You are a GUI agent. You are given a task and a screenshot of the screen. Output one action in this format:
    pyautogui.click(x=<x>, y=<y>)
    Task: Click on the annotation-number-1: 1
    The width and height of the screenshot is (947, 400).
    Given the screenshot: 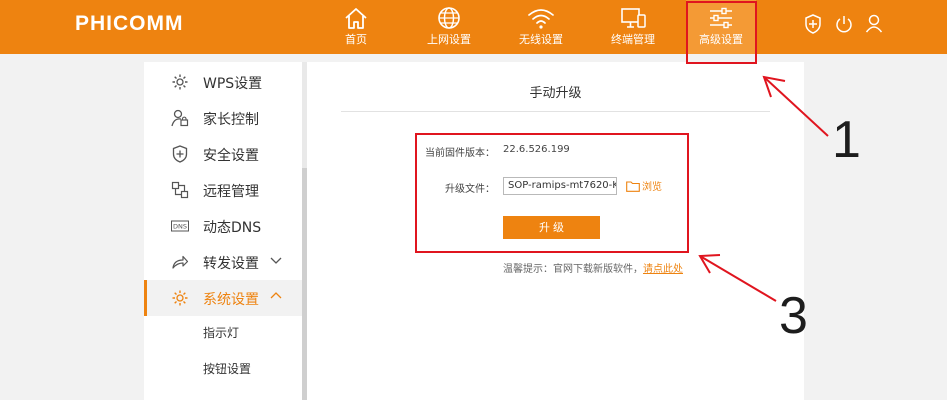 What is the action you would take?
    pyautogui.click(x=846, y=140)
    